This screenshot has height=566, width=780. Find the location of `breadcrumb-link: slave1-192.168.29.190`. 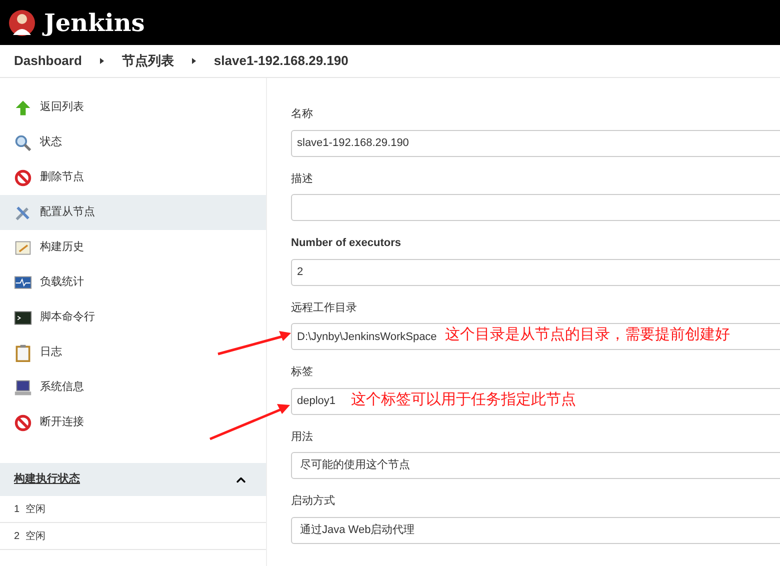

breadcrumb-link: slave1-192.168.29.190 is located at coordinates (281, 61).